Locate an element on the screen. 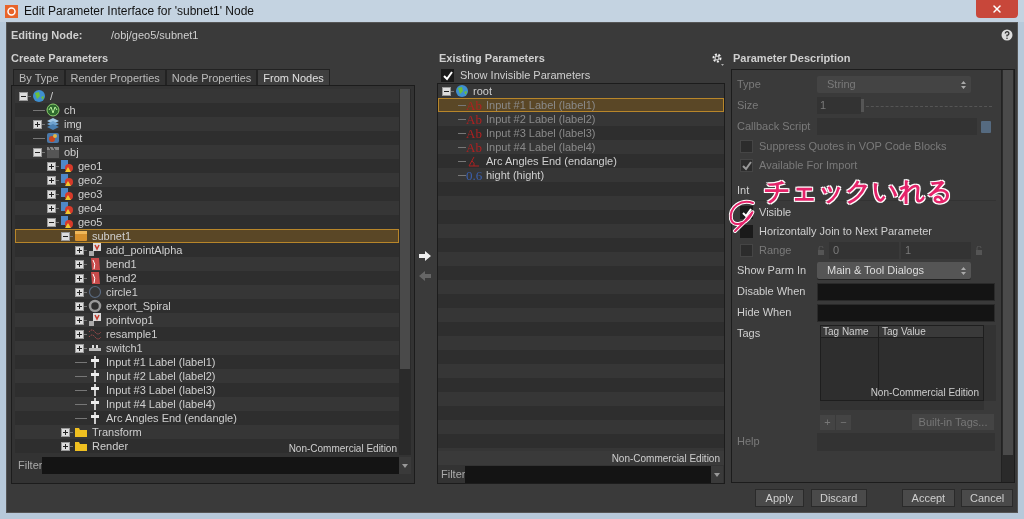  editing-node-label: Editing Node: is located at coordinates (47, 35).